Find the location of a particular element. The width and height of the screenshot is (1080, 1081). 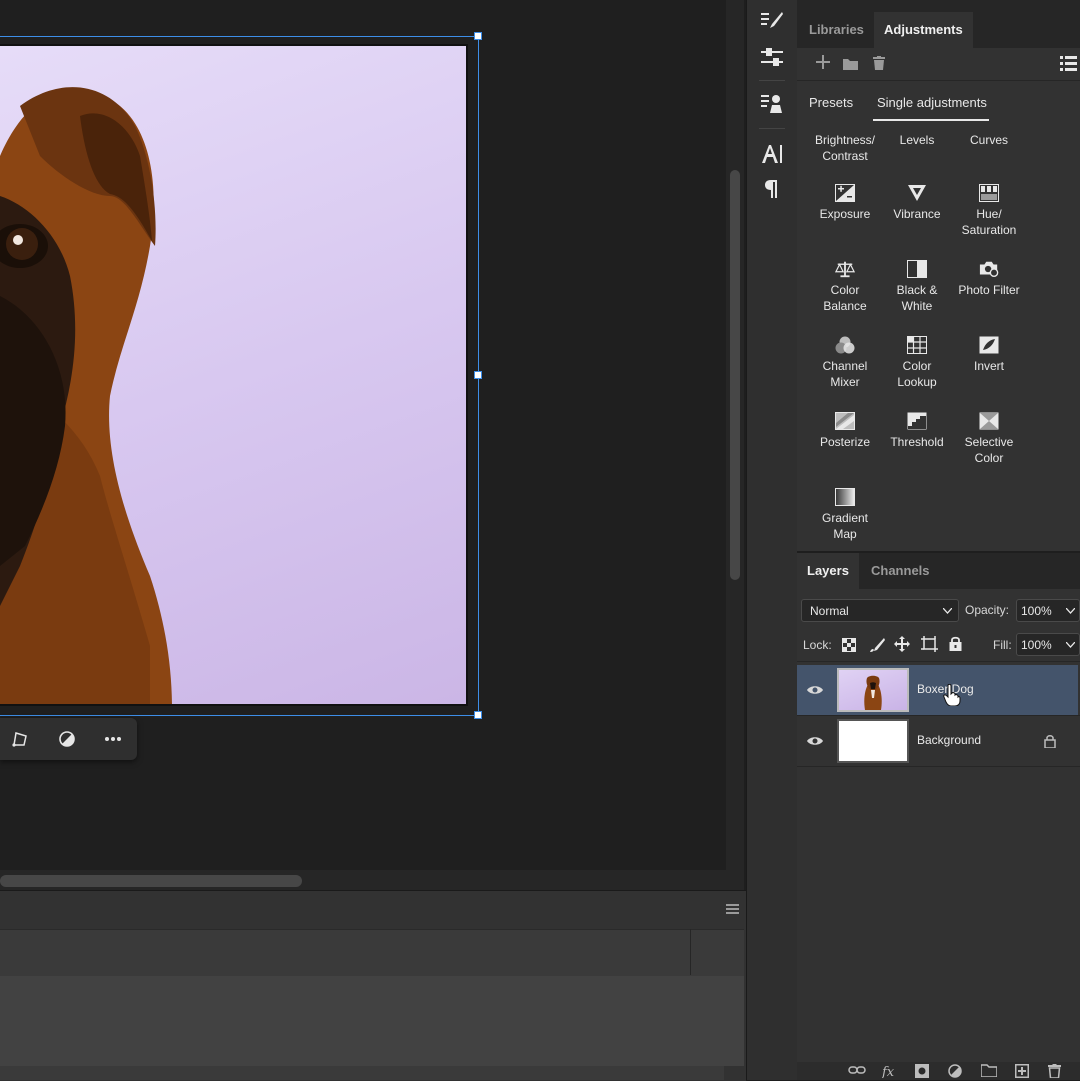

adjustment-invert: Invert is located at coordinates (989, 355).